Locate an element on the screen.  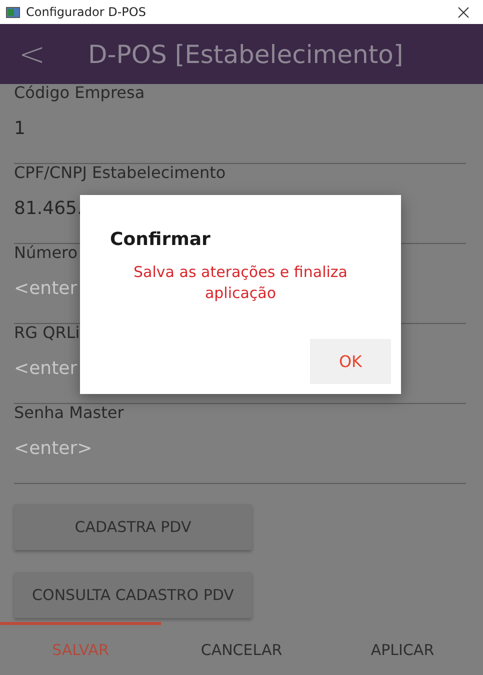
app-icon is located at coordinates (13, 12).